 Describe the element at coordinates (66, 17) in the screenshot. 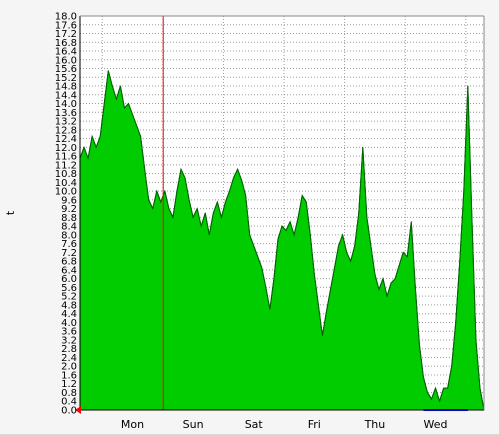

I see `y-tick-label: 18.0` at that location.